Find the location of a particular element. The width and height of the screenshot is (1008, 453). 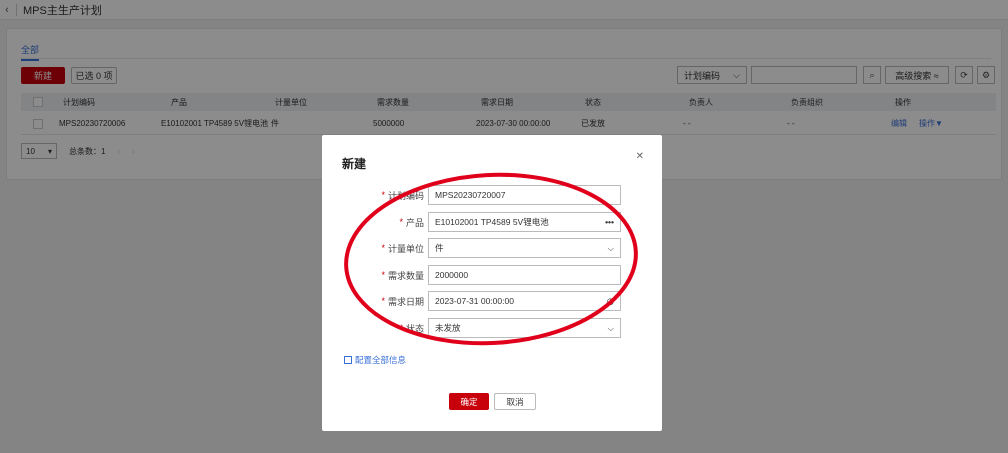

config-all-info-link: 配置全部信息 is located at coordinates (375, 360).